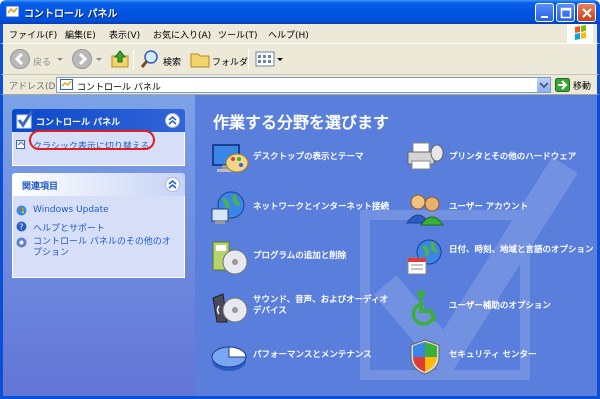 This screenshot has width=600, height=399. Describe the element at coordinates (425, 210) in the screenshot. I see `user-accounts-icon` at that location.